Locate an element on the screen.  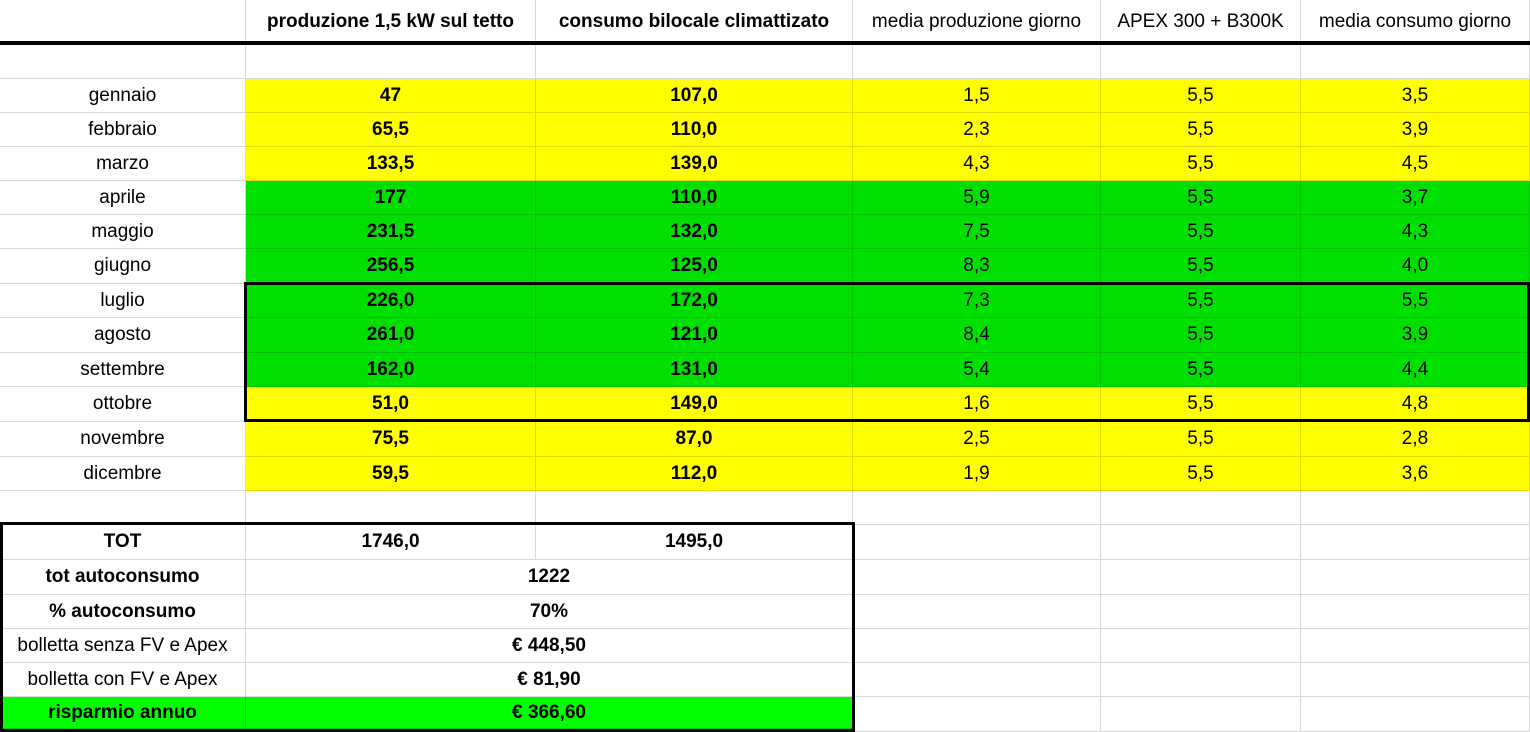
month-label: luglio is located at coordinates (123, 301).